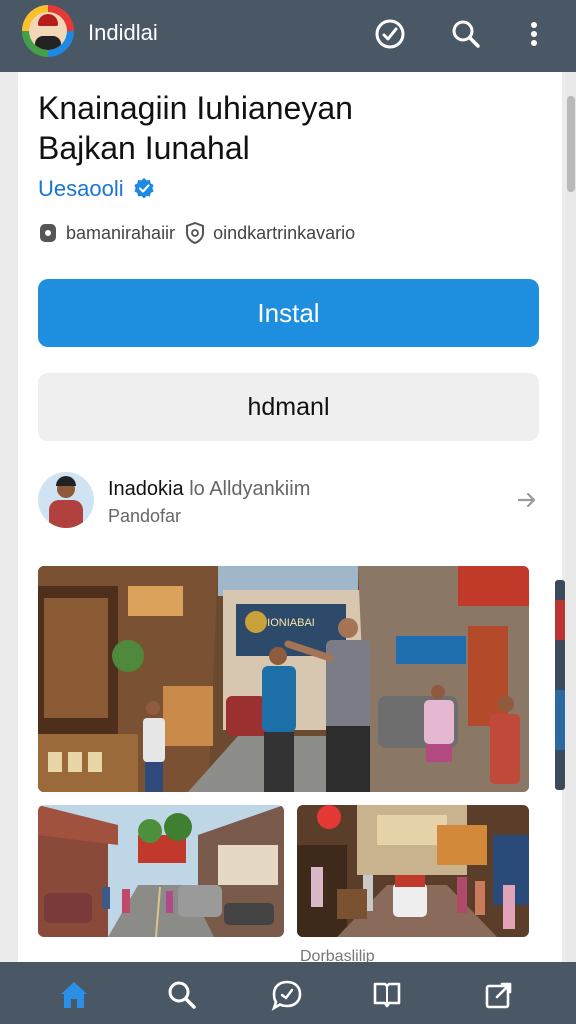  I want to click on tag-icon, so click(48, 233).